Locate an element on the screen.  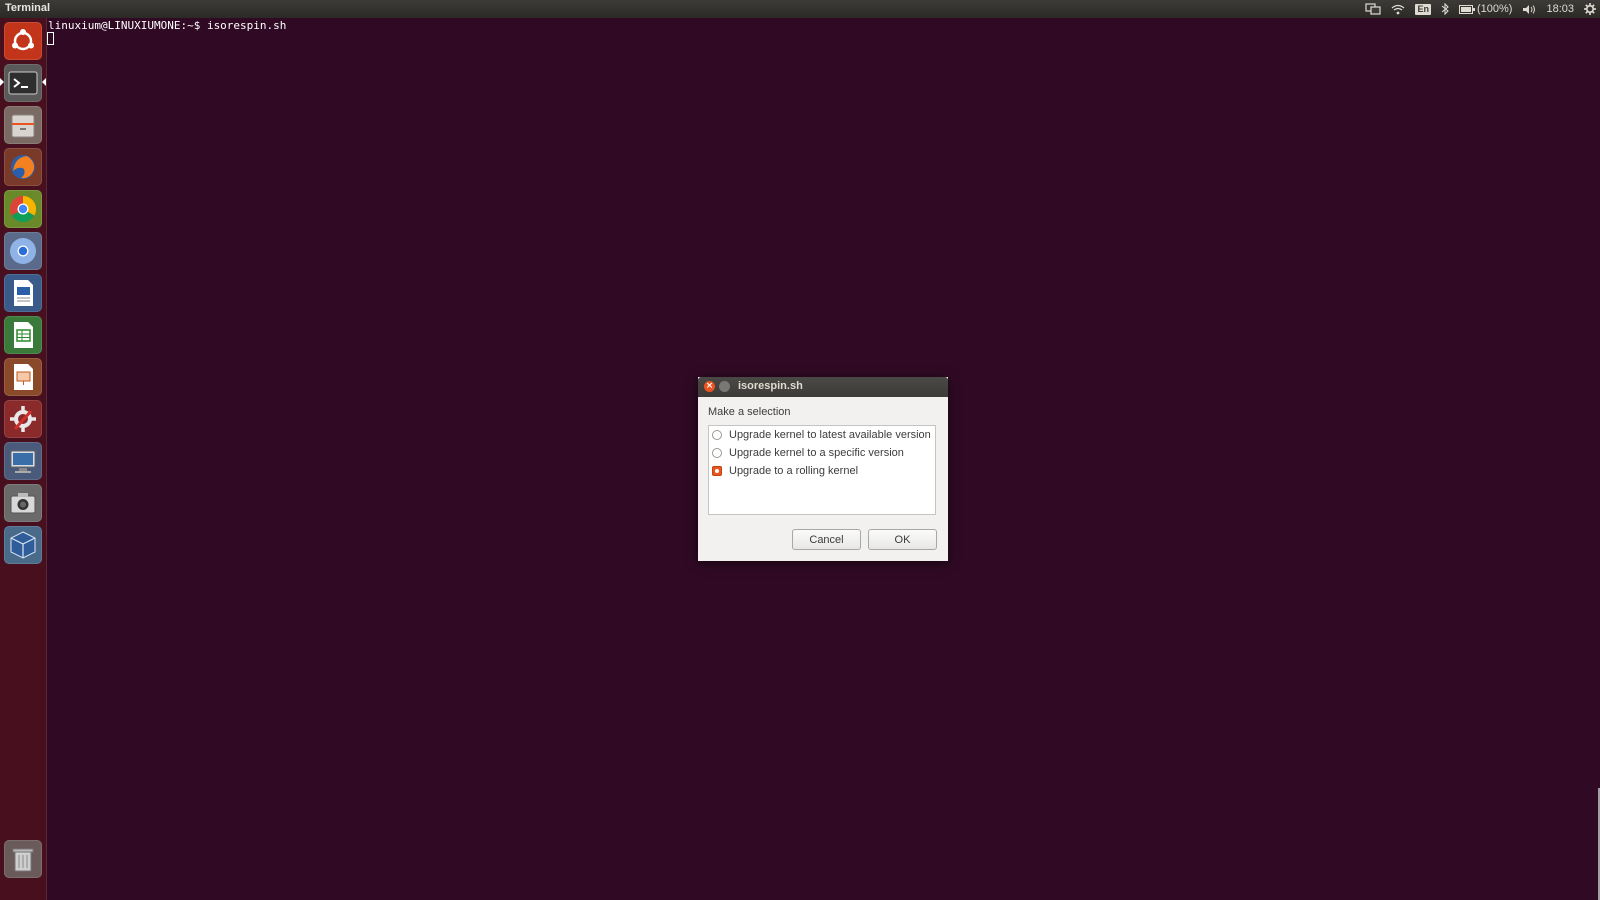
close-icon: × is located at coordinates (709, 386).